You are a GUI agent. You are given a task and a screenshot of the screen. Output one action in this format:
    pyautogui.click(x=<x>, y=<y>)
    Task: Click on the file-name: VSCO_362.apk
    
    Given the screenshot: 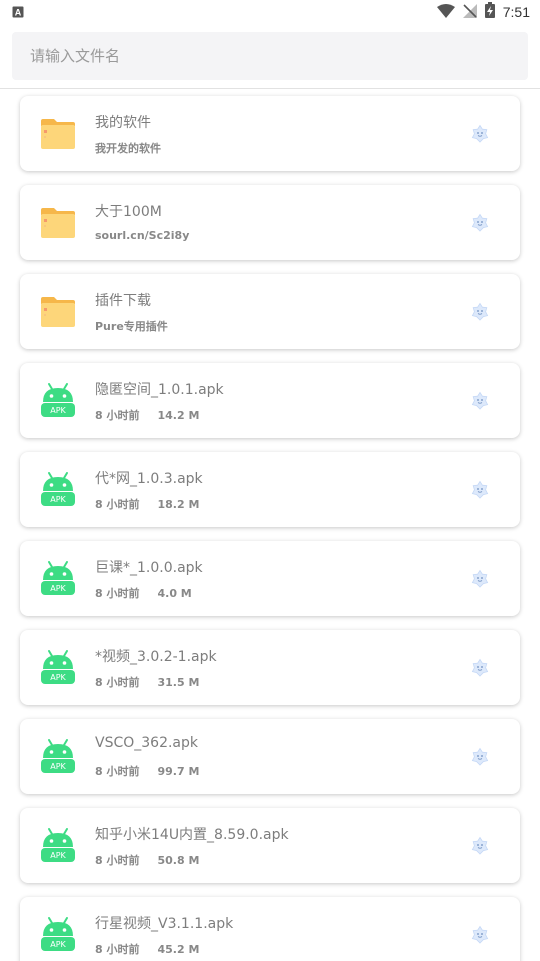 What is the action you would take?
    pyautogui.click(x=147, y=743)
    